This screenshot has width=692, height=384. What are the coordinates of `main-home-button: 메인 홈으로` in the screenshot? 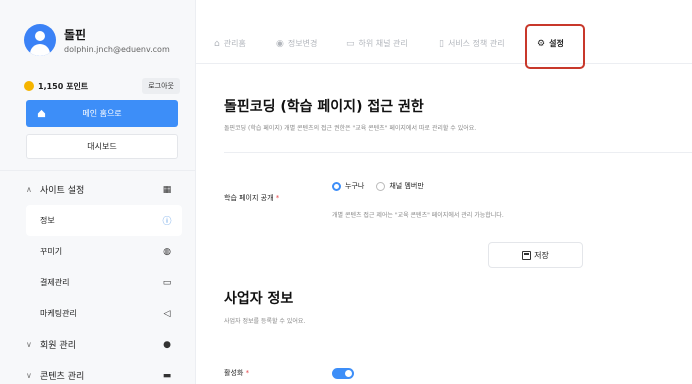 It's located at (102, 113).